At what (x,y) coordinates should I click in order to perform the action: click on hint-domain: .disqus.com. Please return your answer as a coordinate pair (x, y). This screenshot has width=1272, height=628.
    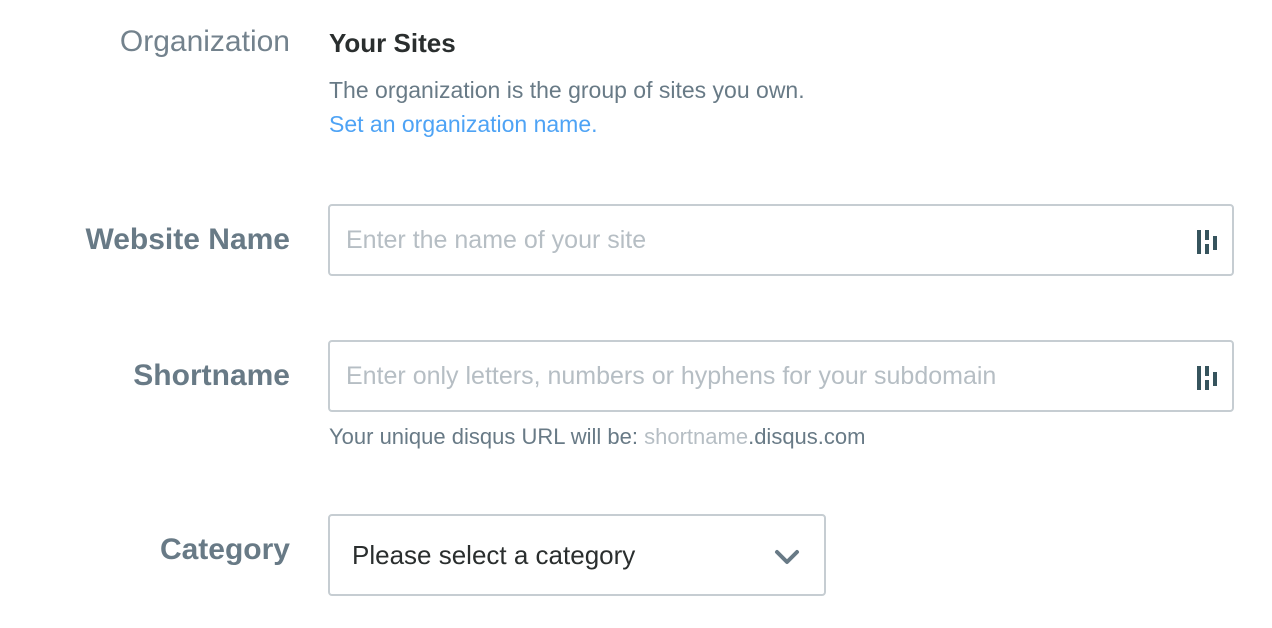
    Looking at the image, I should click on (807, 436).